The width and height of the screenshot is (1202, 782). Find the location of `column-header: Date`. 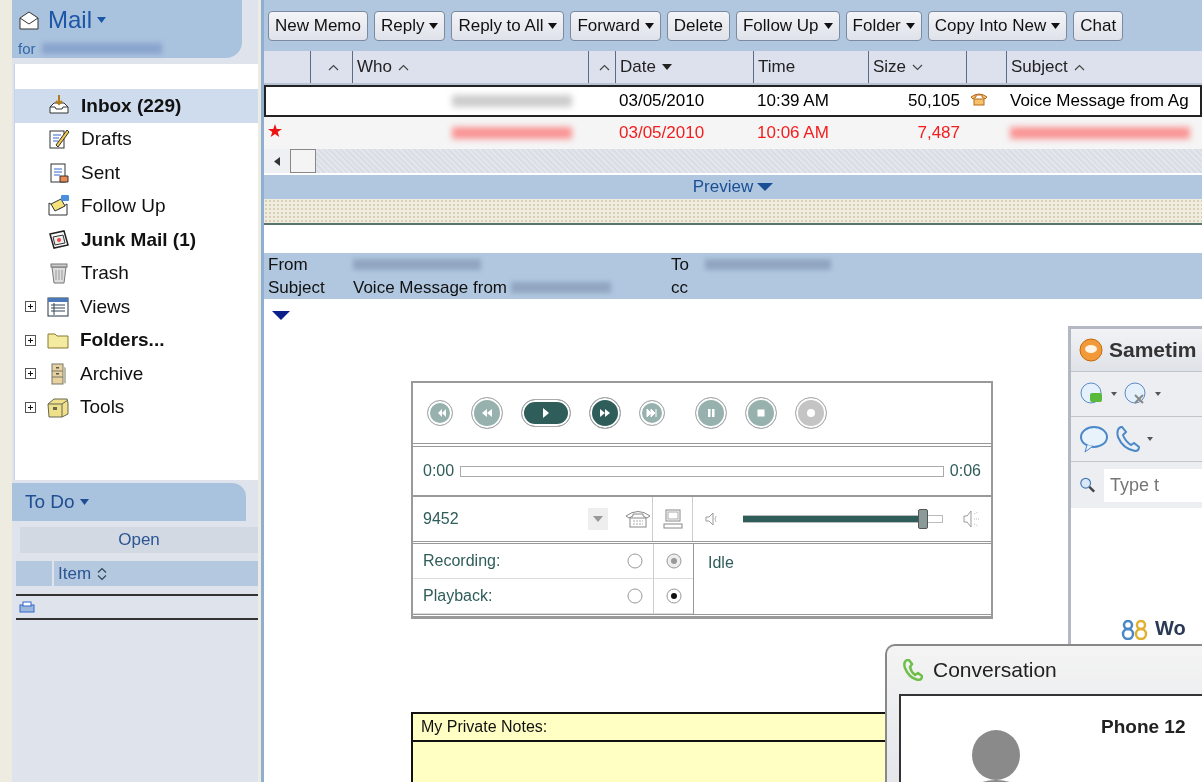

column-header: Date is located at coordinates (684, 67).